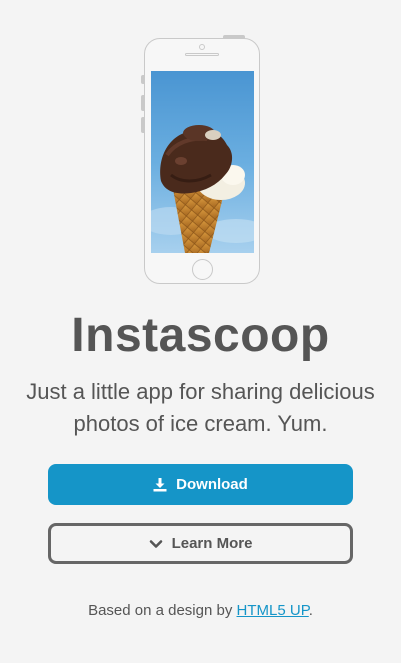 Image resolution: width=401 pixels, height=663 pixels. I want to click on phone-home-button, so click(202, 269).